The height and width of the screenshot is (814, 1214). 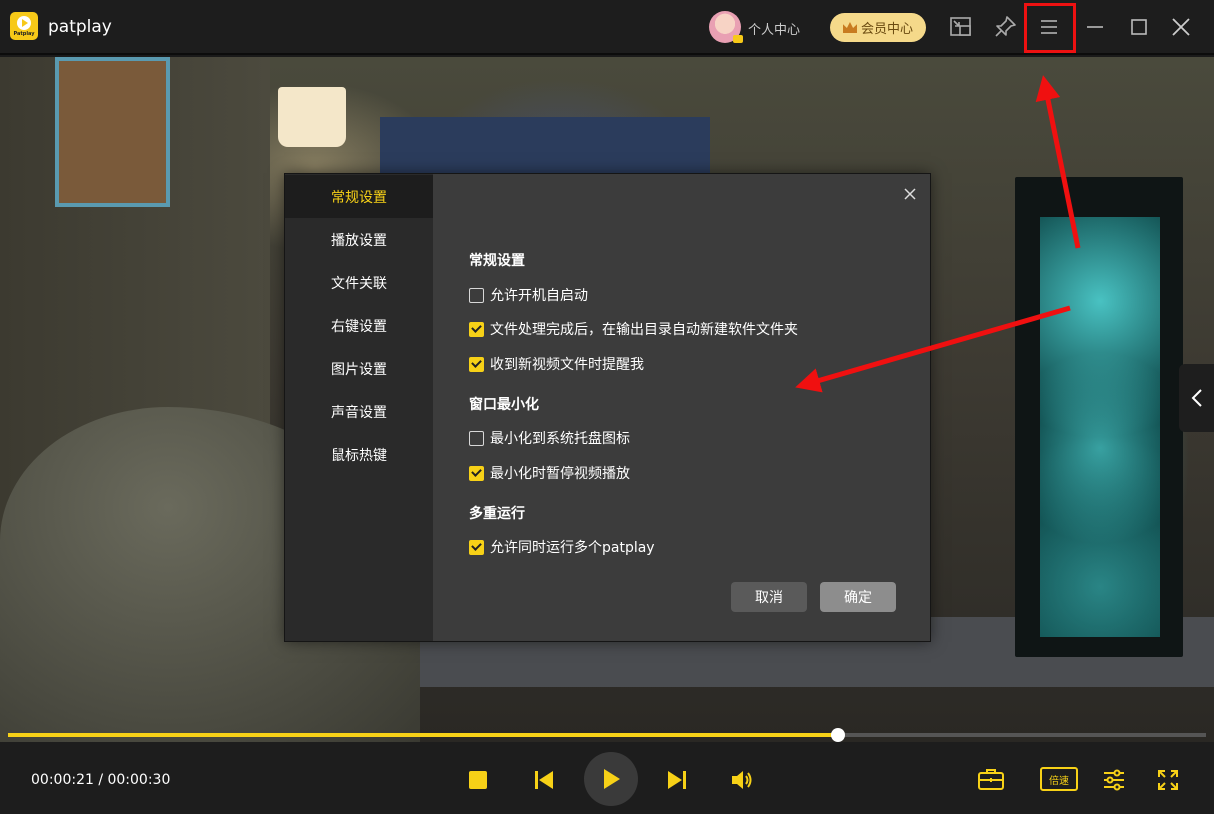 I want to click on ok-button: 确定, so click(x=858, y=597).